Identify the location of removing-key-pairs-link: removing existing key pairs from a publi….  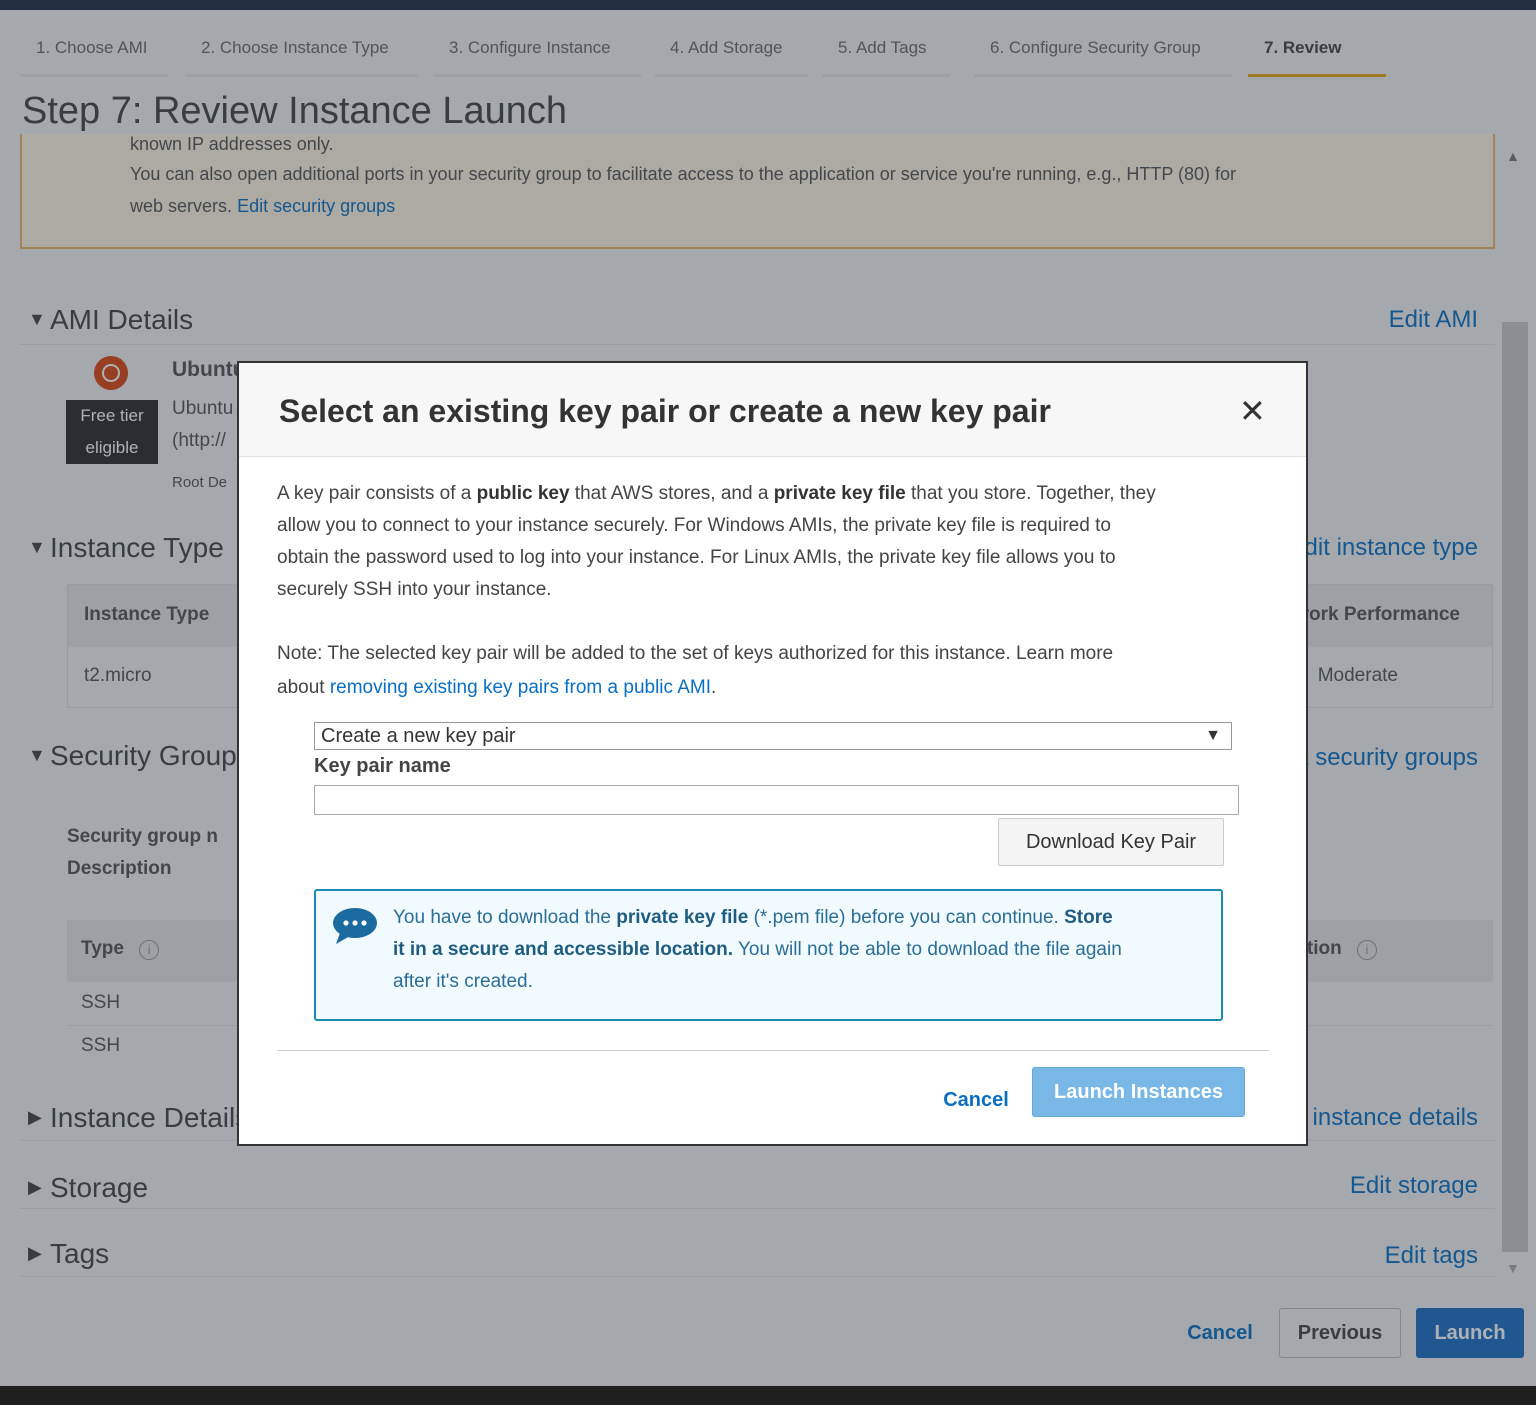
(520, 687).